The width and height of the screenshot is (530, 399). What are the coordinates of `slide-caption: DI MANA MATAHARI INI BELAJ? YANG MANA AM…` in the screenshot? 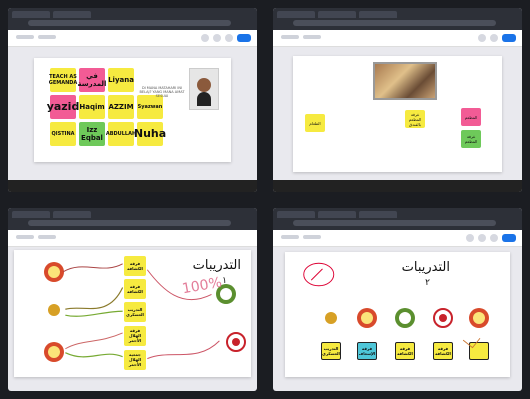 It's located at (162, 92).